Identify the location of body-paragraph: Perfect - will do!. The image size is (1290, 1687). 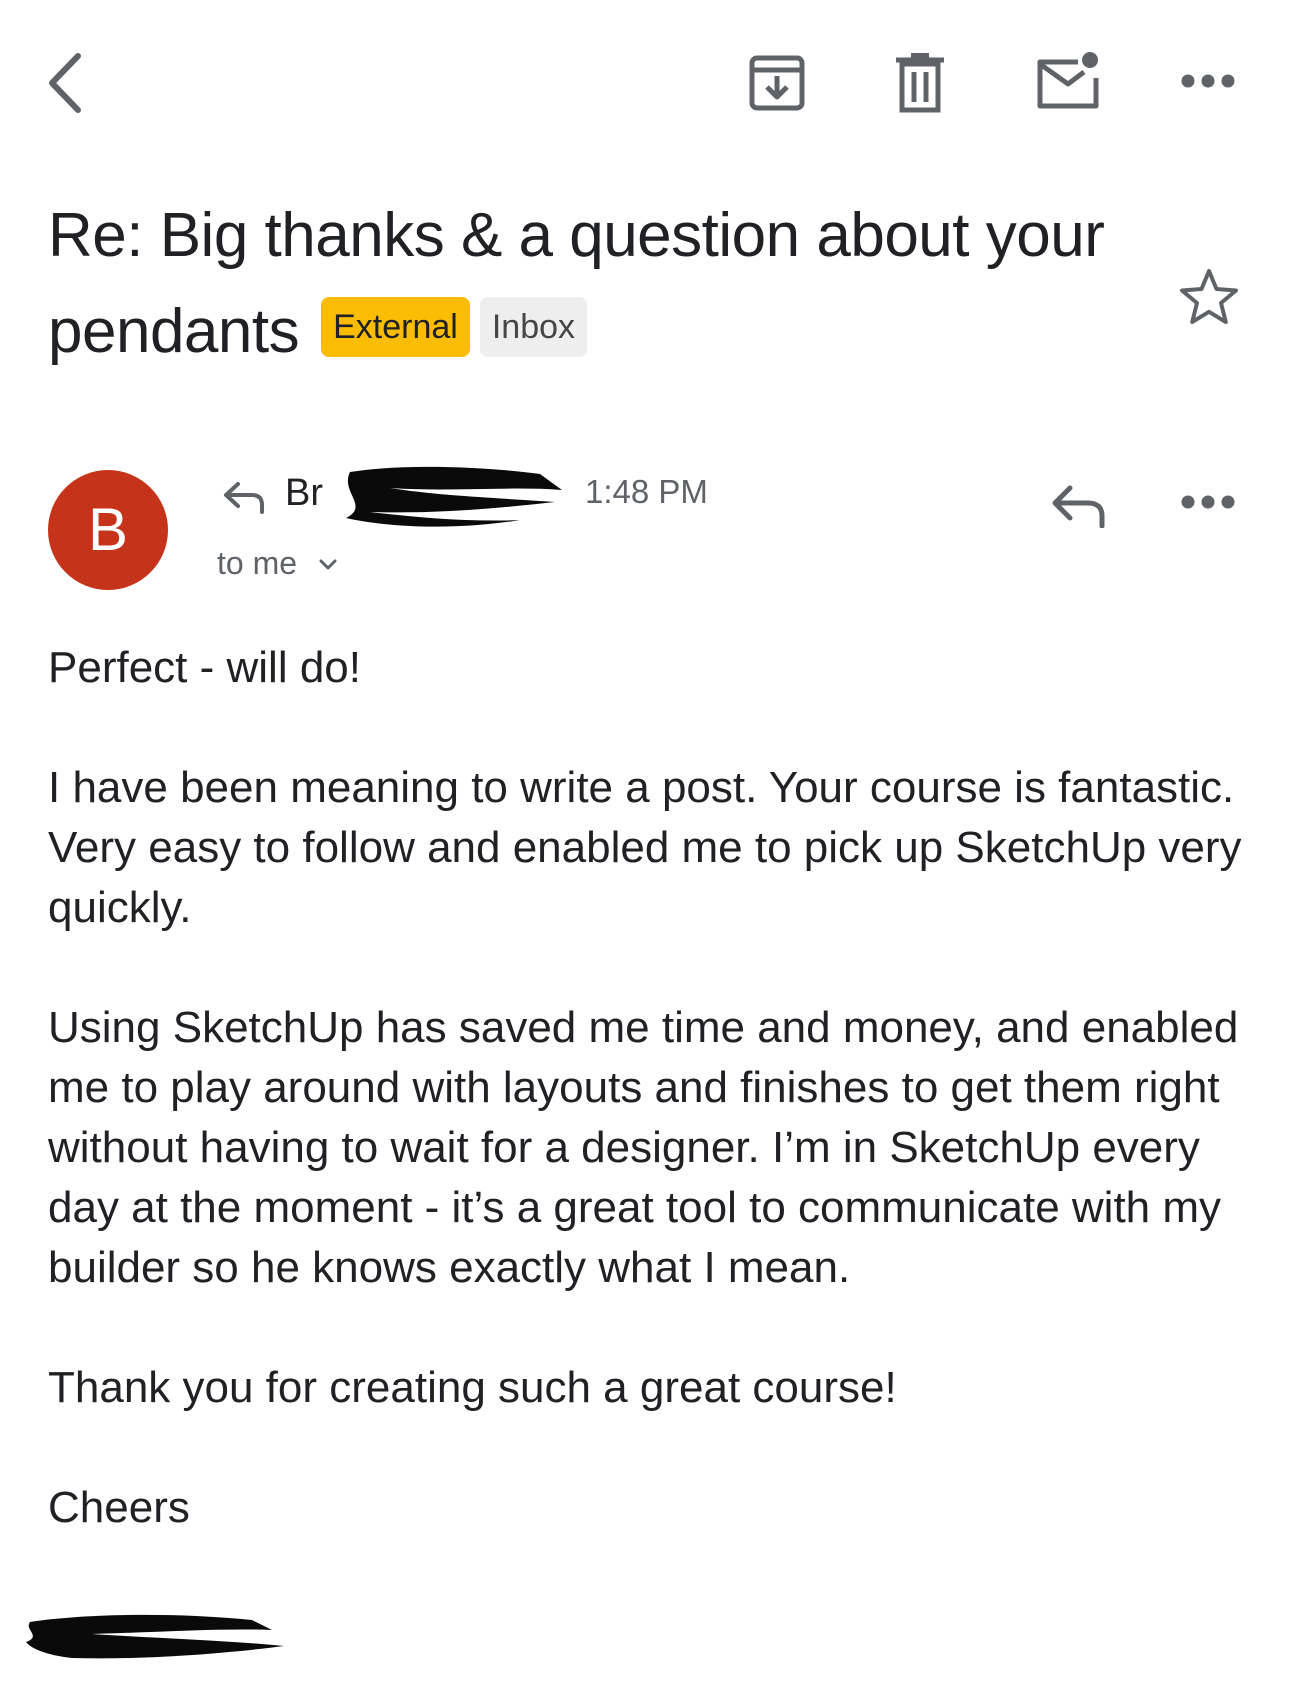
(204, 667).